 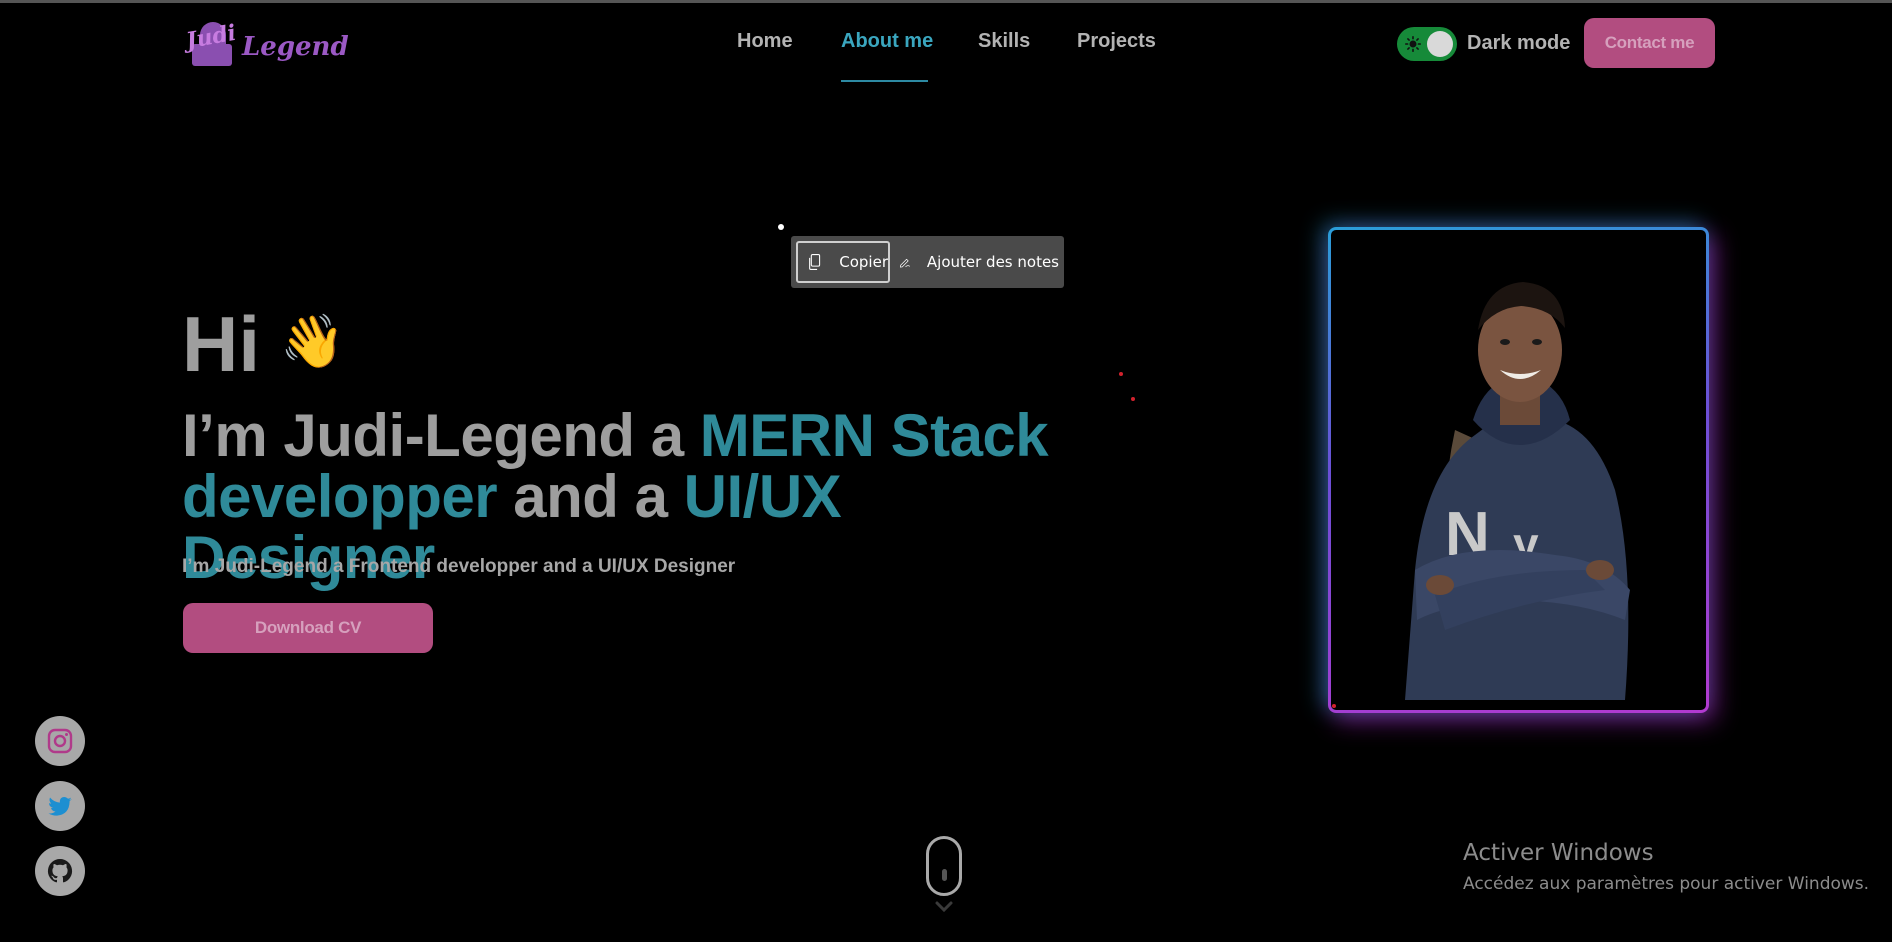 What do you see at coordinates (308, 628) in the screenshot?
I see `download-cv-button: Download CV` at bounding box center [308, 628].